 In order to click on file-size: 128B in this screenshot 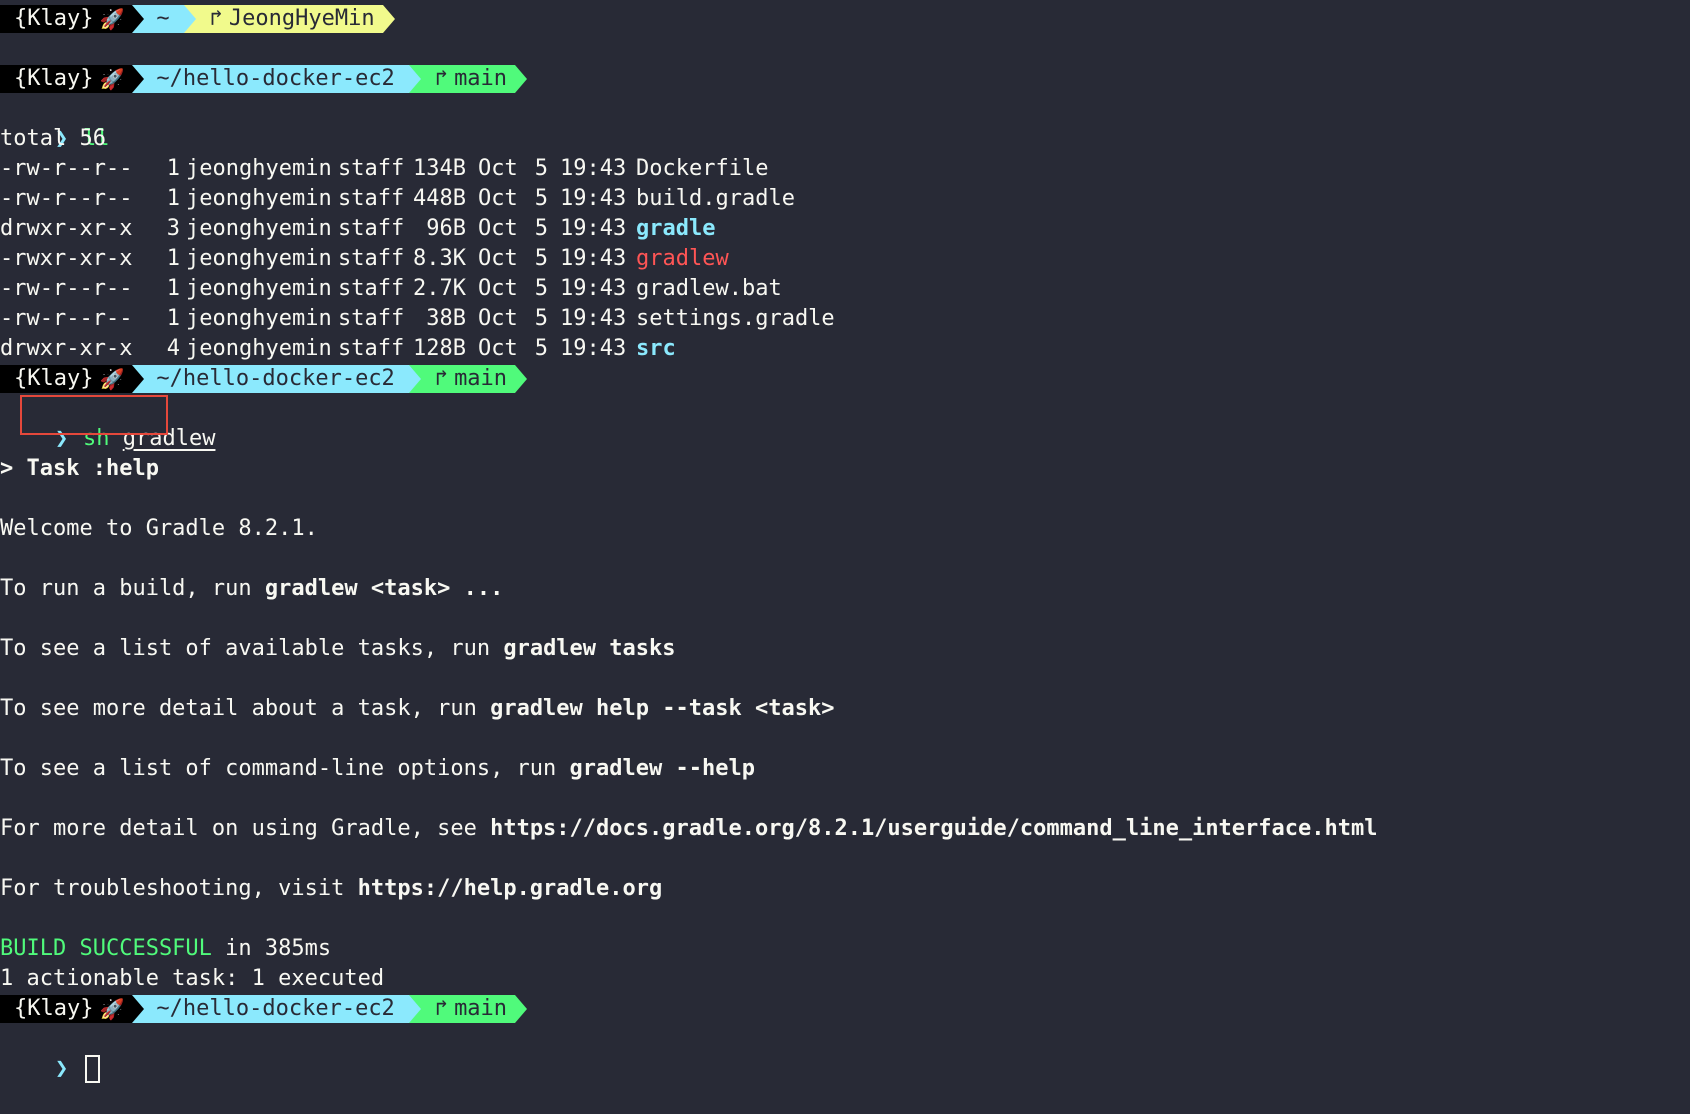, I will do `click(439, 348)`.